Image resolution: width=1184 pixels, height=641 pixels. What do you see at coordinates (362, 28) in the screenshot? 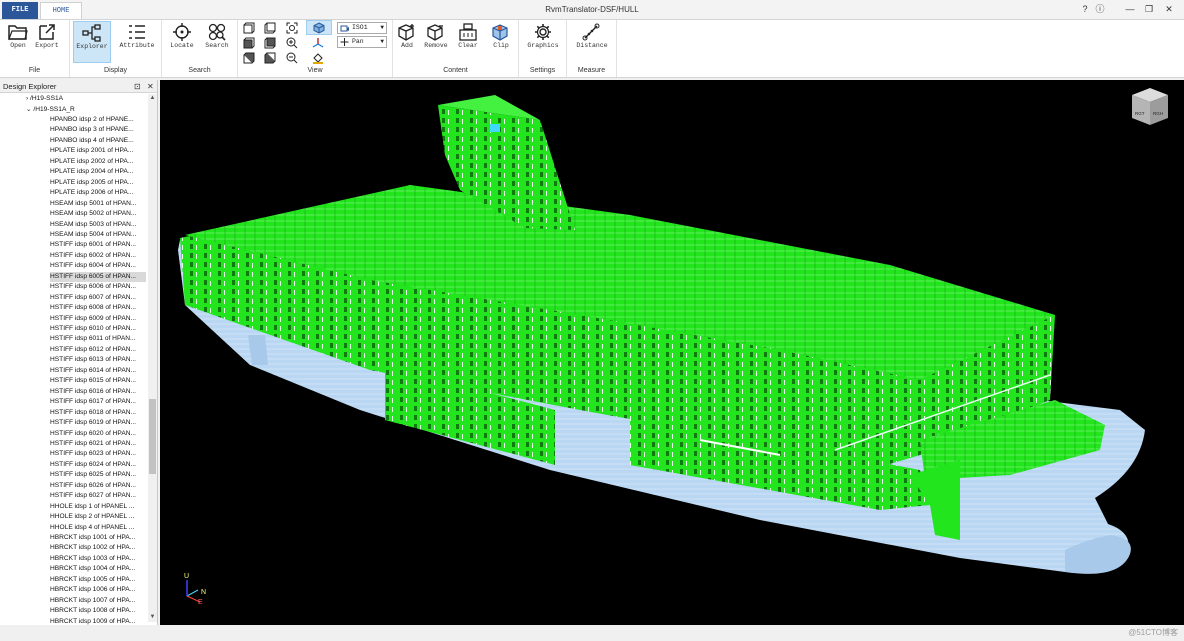
I see `view-direction-select: ISO1 ▼` at bounding box center [362, 28].